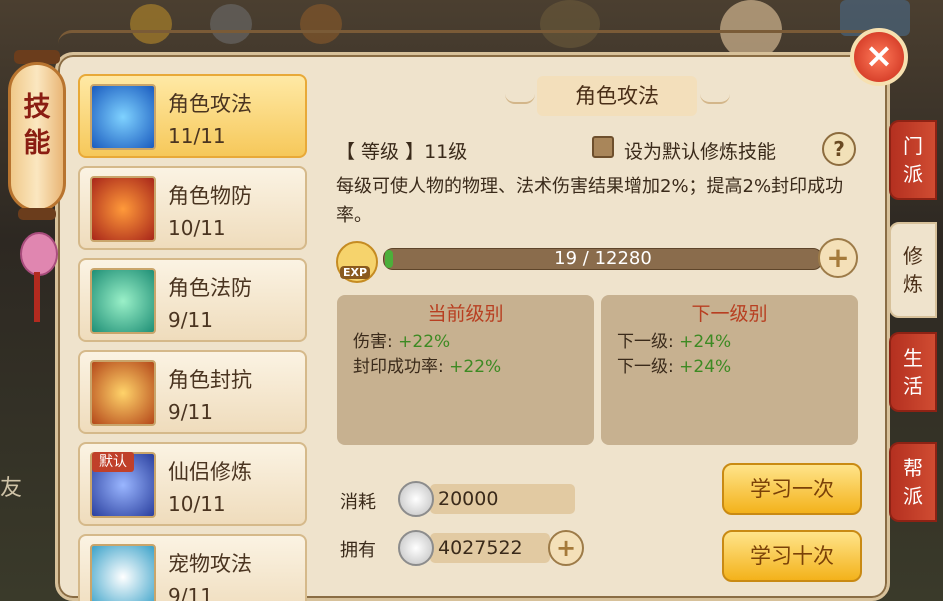 The width and height of the screenshot is (943, 601). Describe the element at coordinates (913, 482) in the screenshot. I see `tab-guild: 帮派` at that location.